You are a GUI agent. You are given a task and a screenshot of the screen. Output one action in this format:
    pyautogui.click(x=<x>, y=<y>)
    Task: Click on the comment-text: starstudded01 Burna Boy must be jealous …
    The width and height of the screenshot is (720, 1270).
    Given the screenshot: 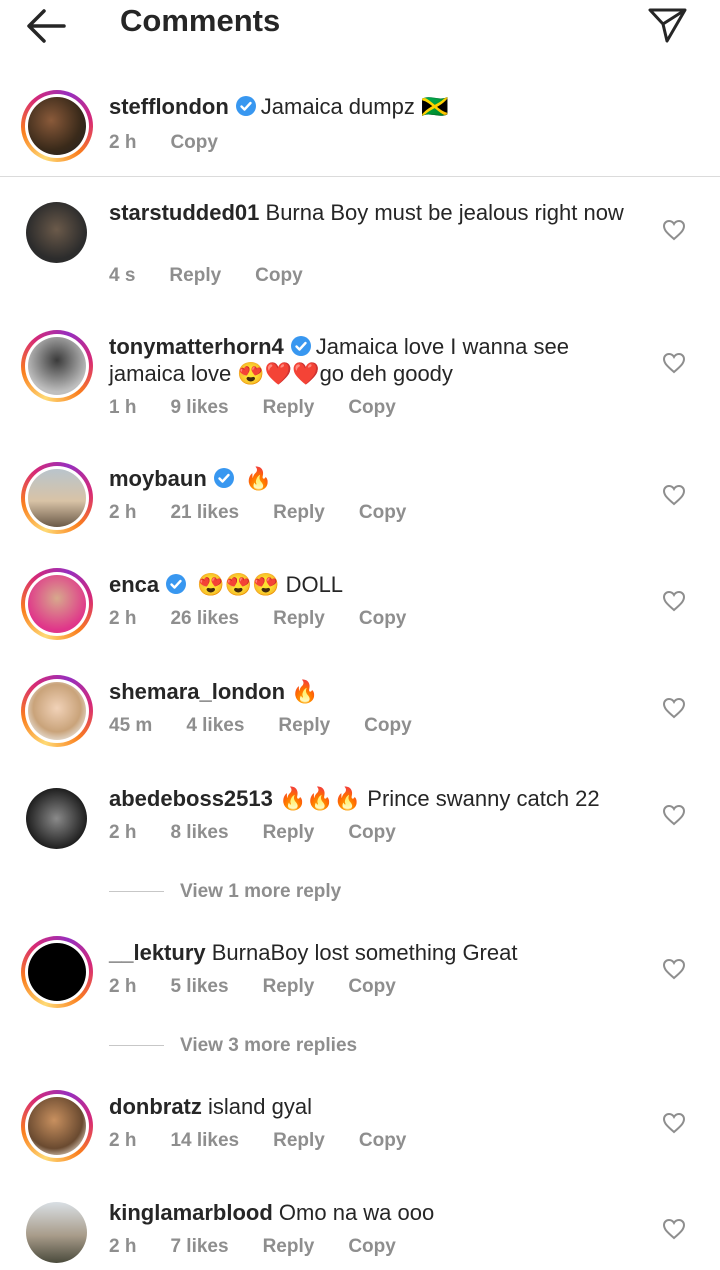 What is the action you would take?
    pyautogui.click(x=369, y=212)
    